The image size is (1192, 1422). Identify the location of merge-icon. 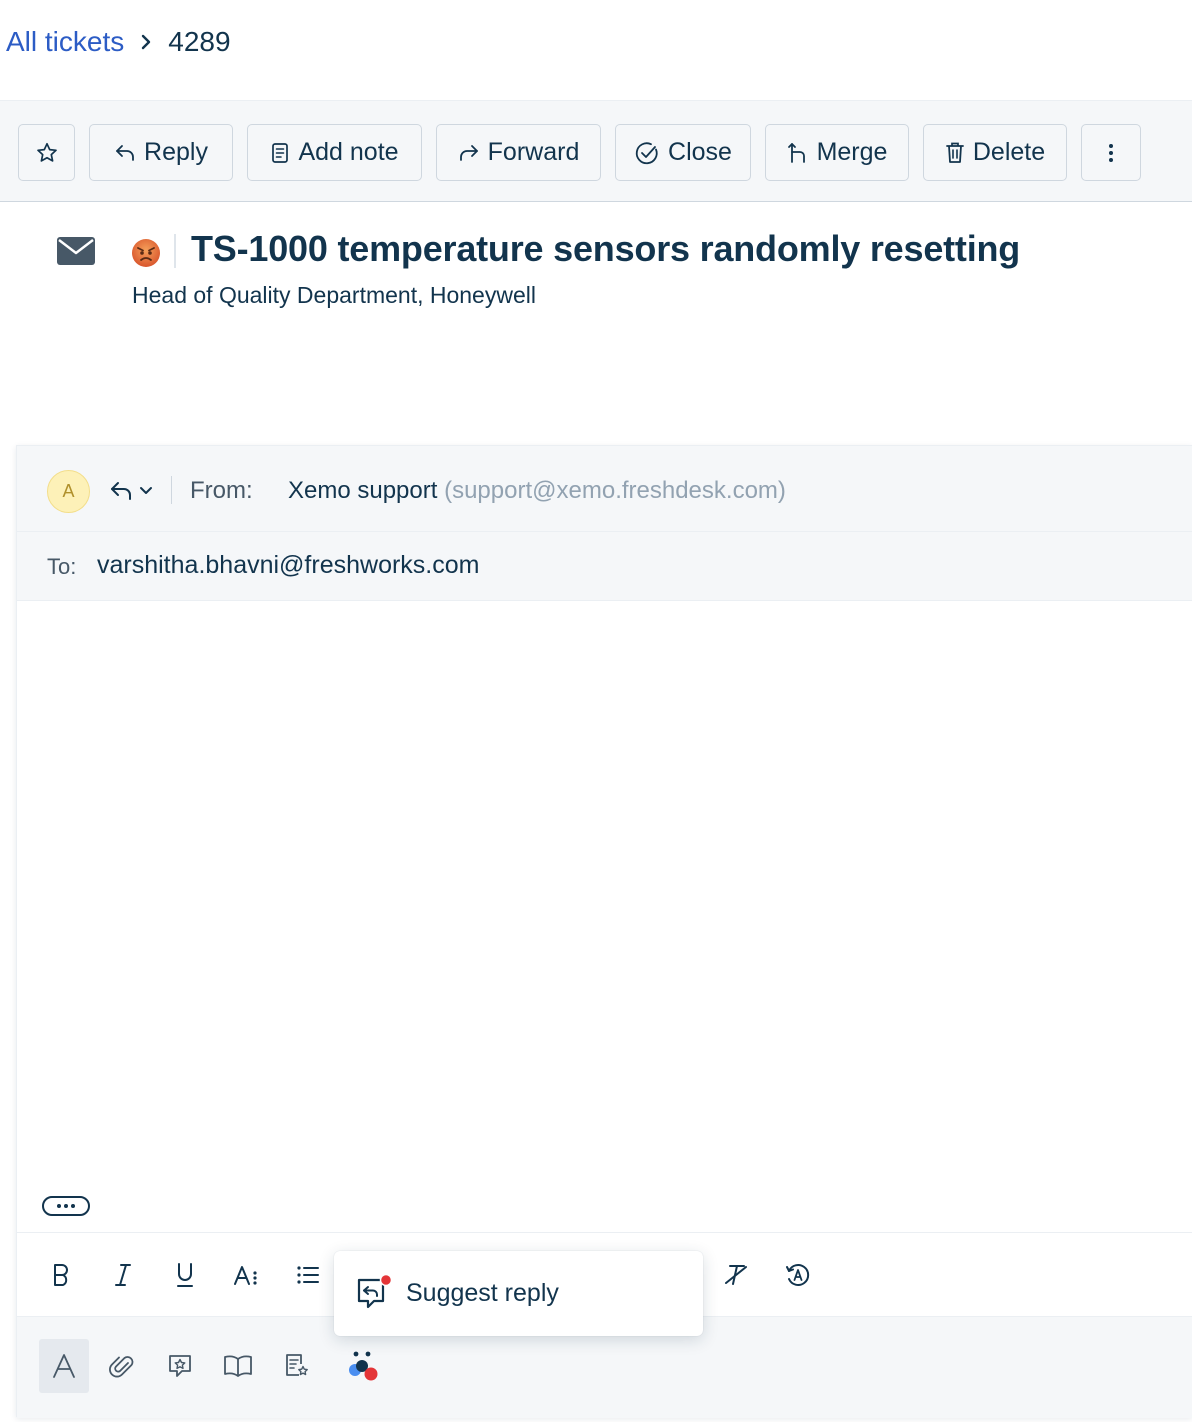
(796, 152).